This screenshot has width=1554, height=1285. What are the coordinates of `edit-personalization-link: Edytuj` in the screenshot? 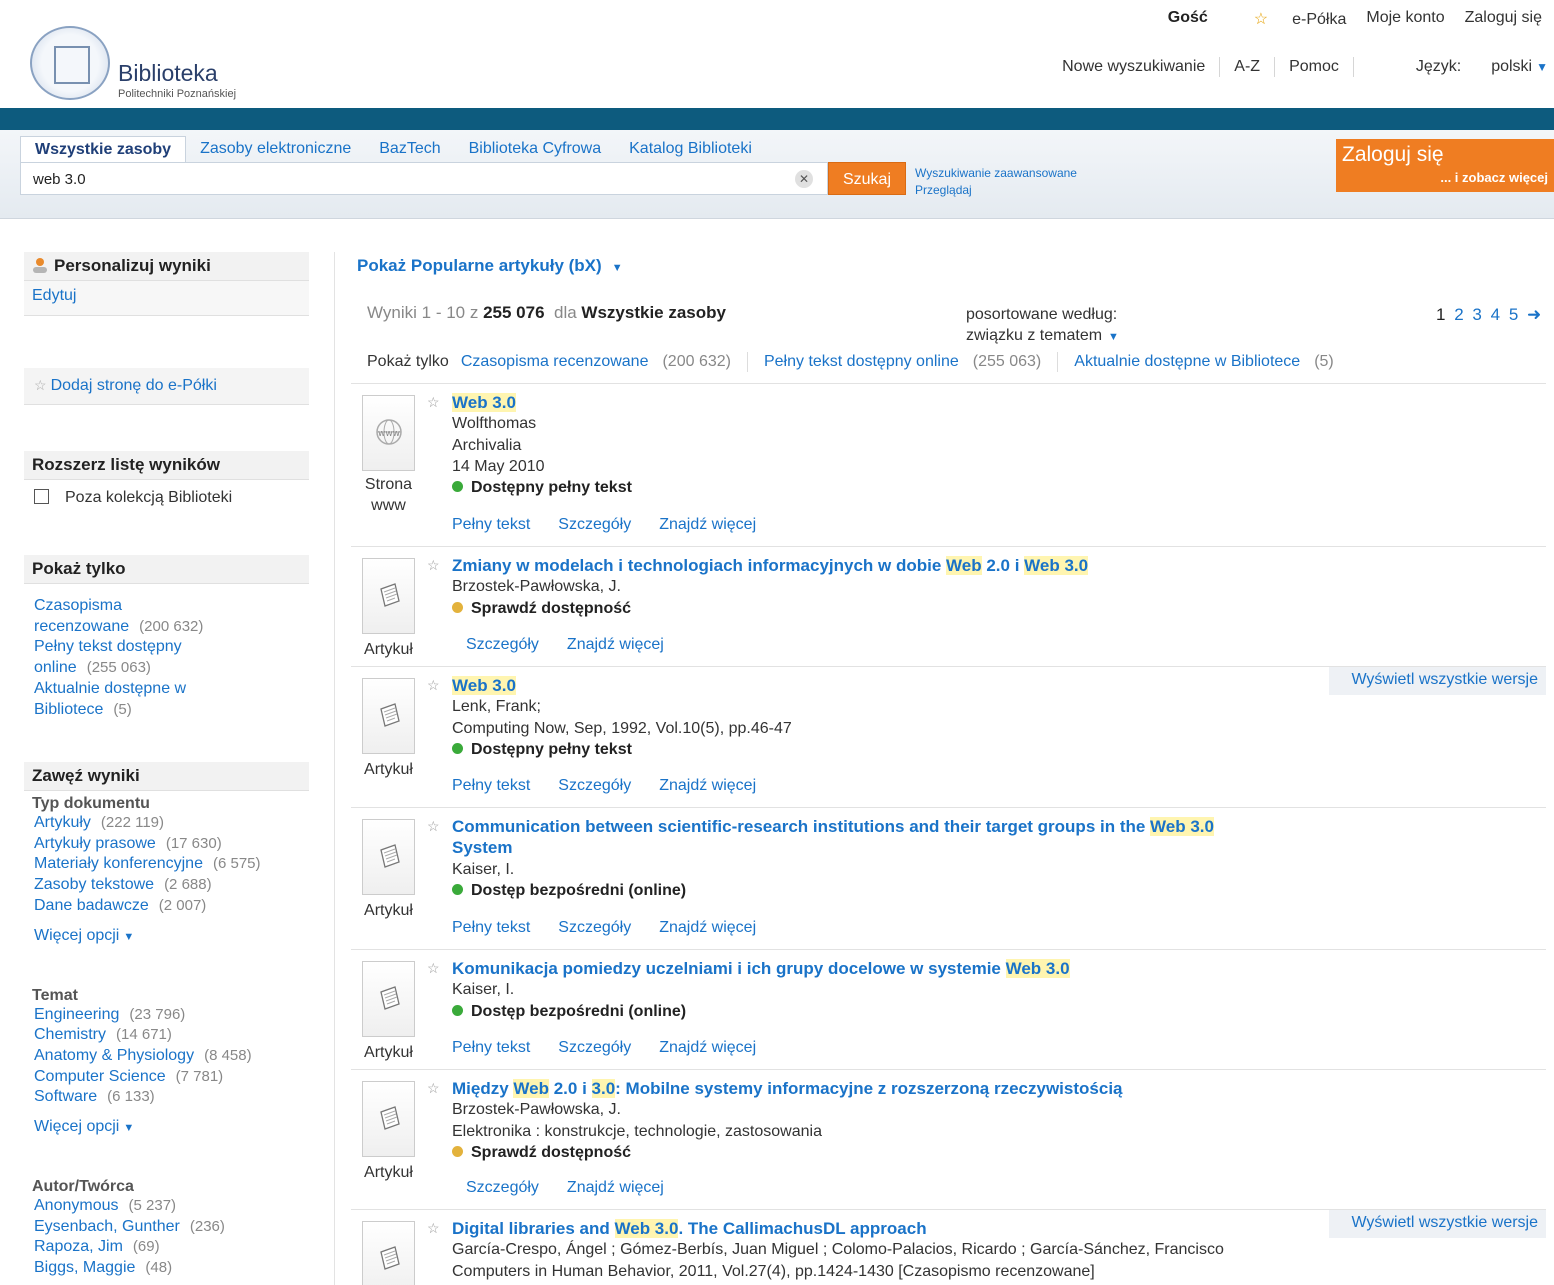 It's located at (166, 298).